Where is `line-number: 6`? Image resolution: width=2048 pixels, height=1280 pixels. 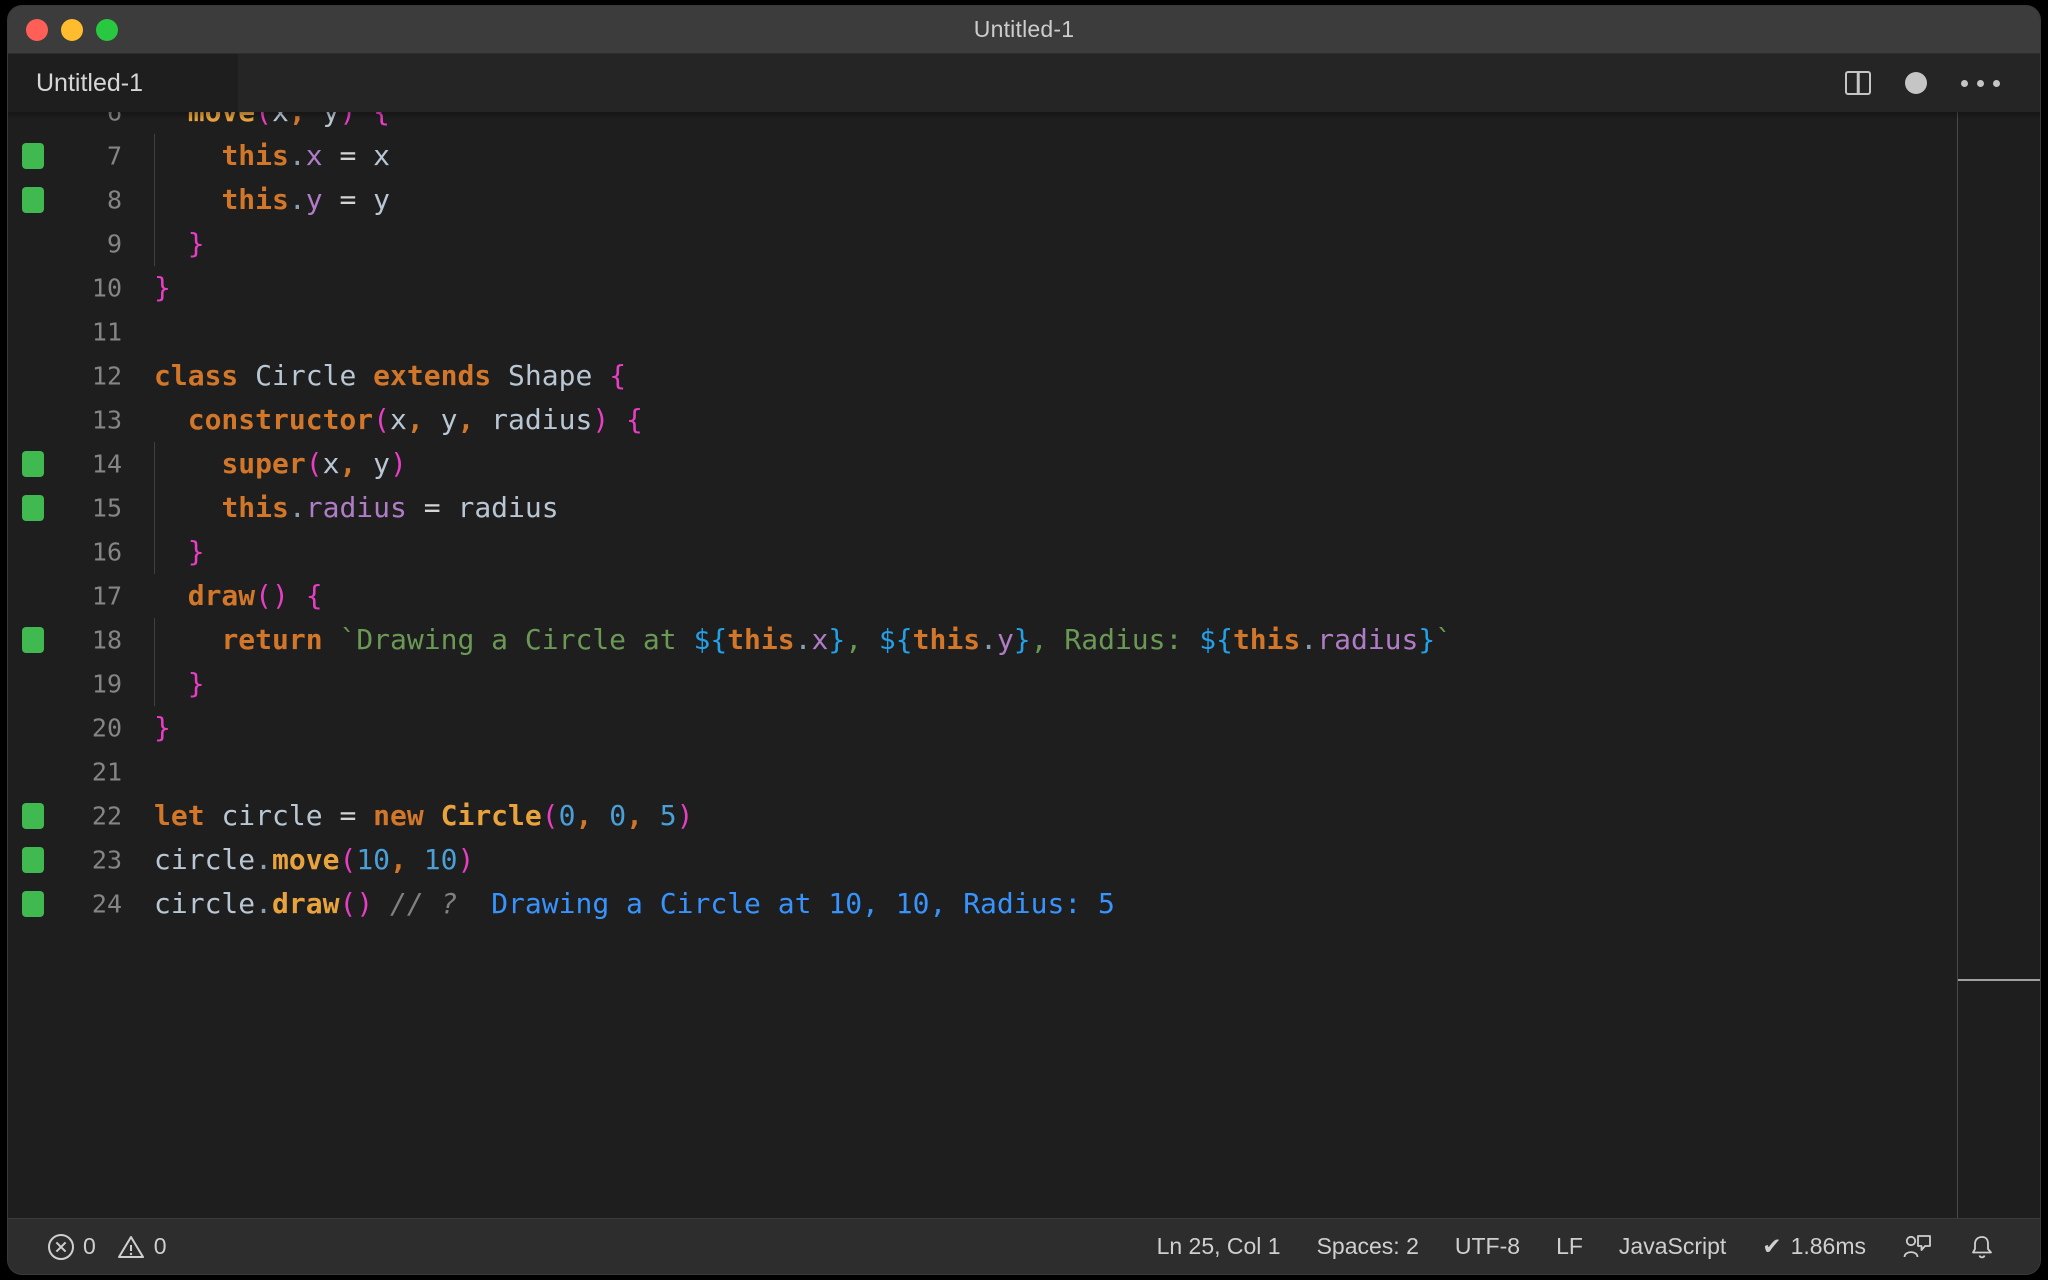
line-number: 6 is located at coordinates (114, 119).